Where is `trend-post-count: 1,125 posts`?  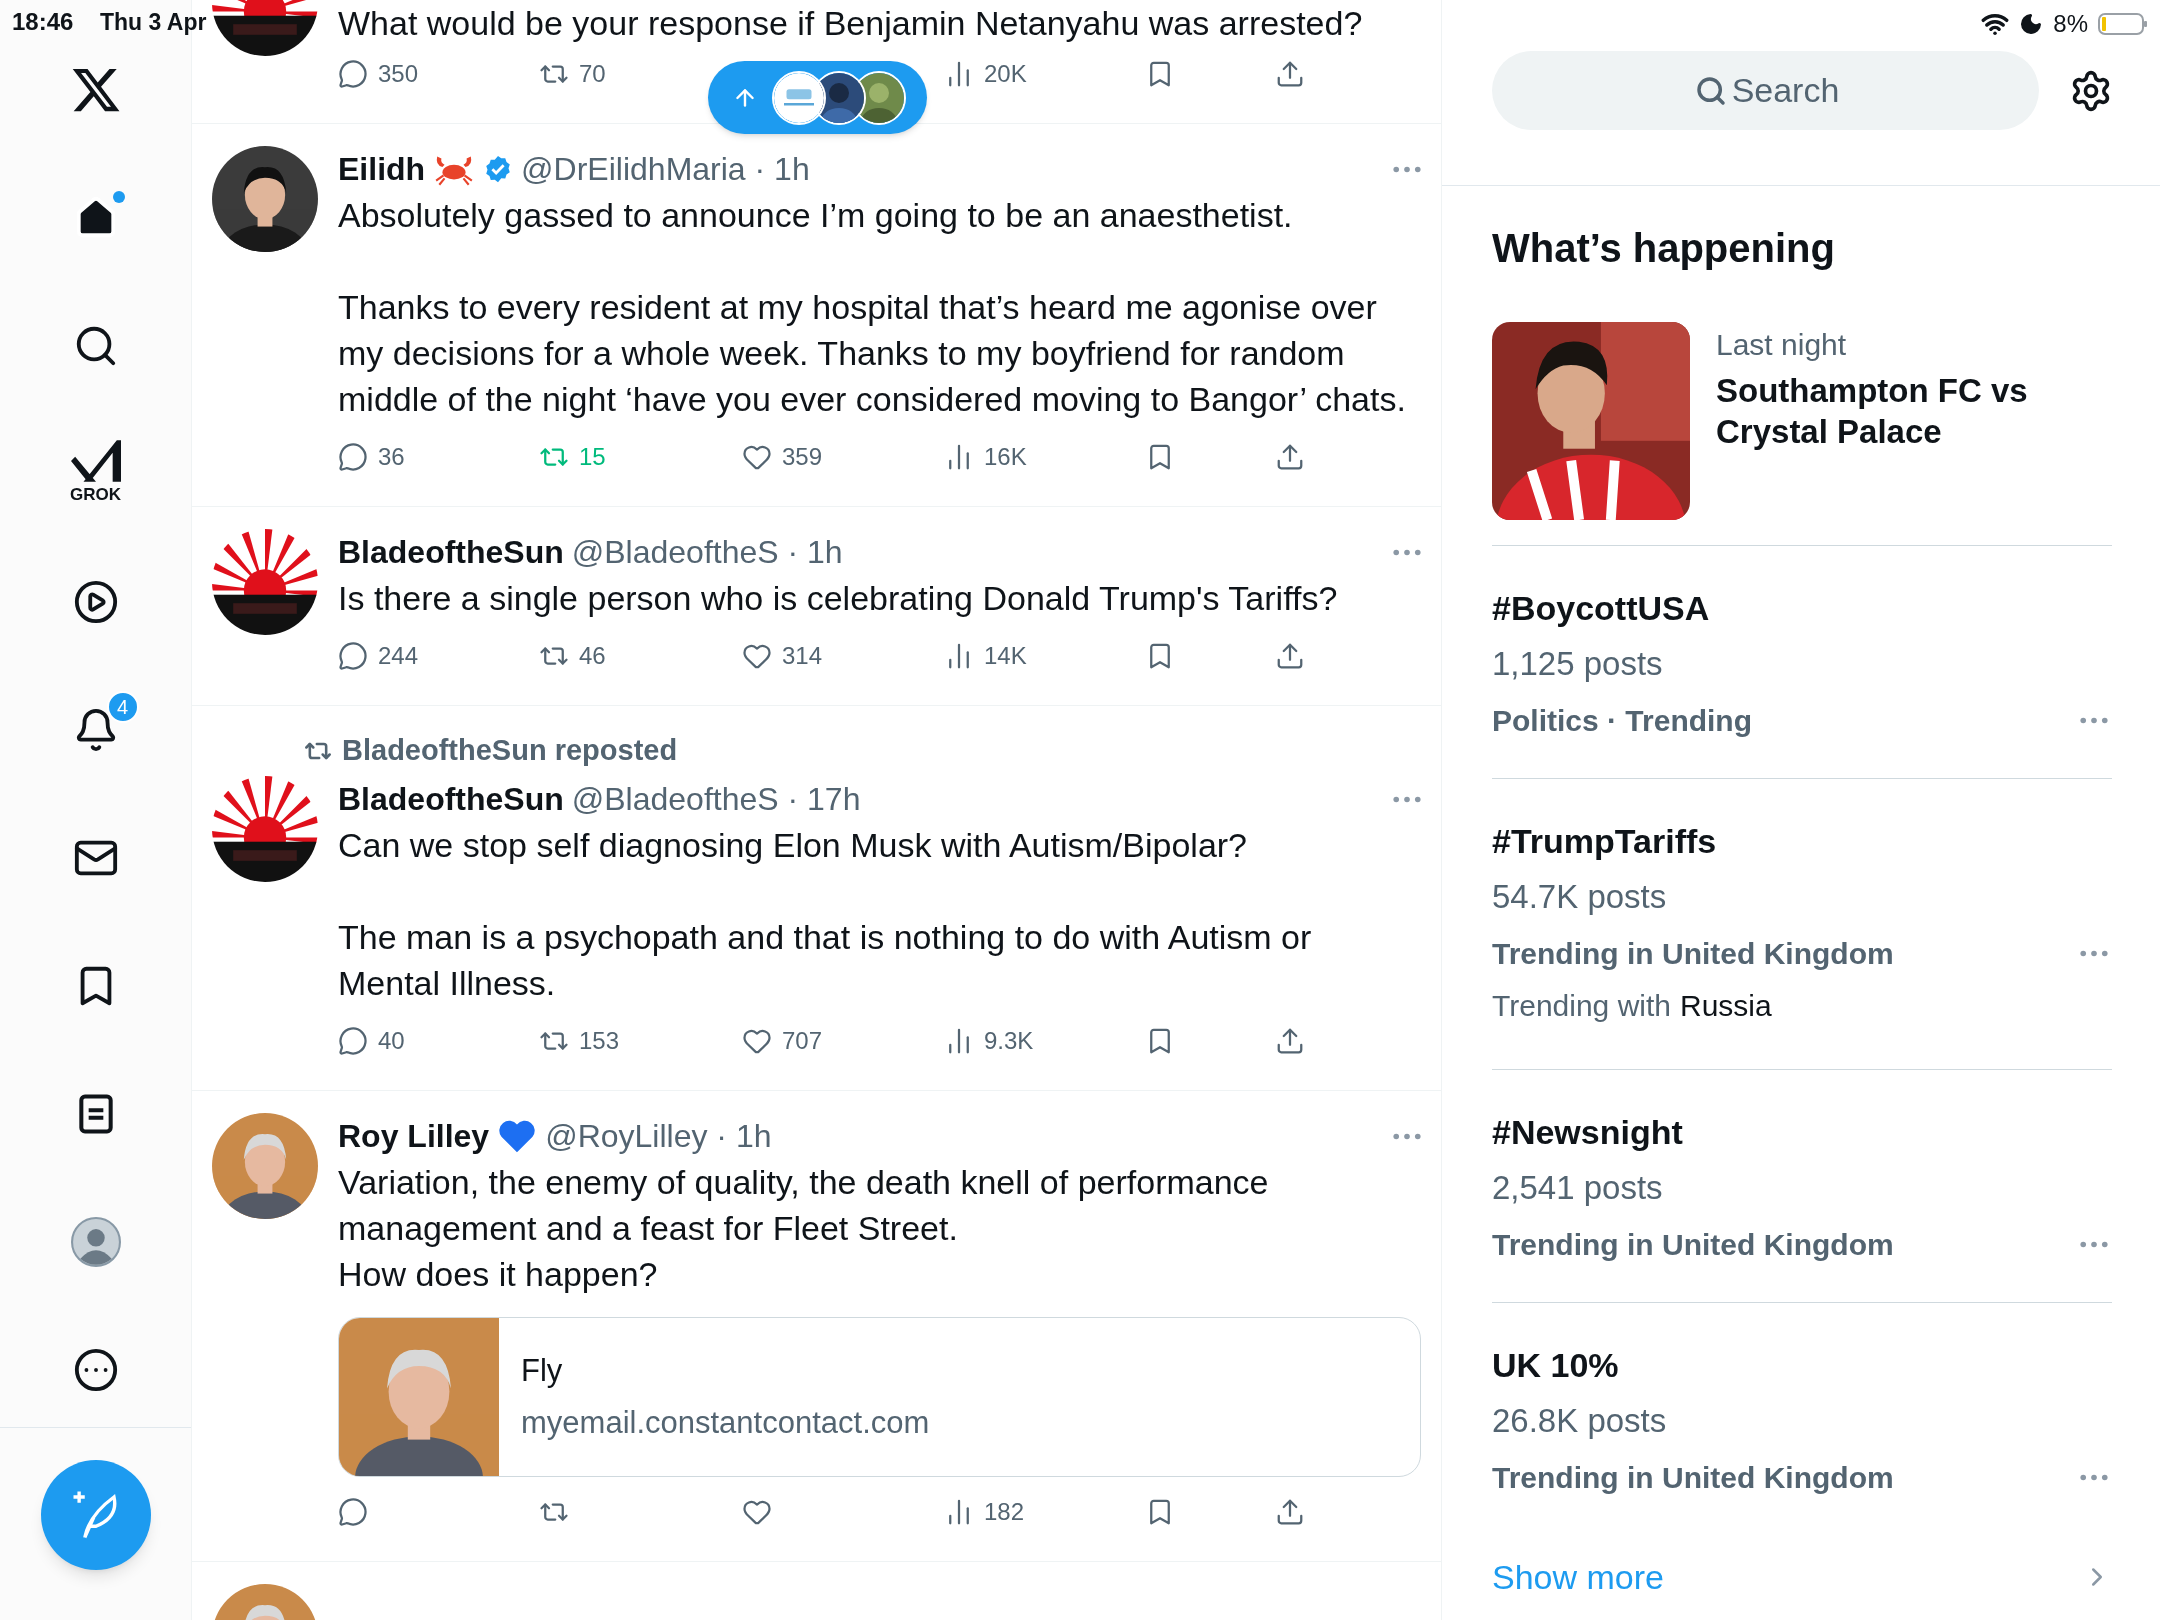
trend-post-count: 1,125 posts is located at coordinates (1578, 664).